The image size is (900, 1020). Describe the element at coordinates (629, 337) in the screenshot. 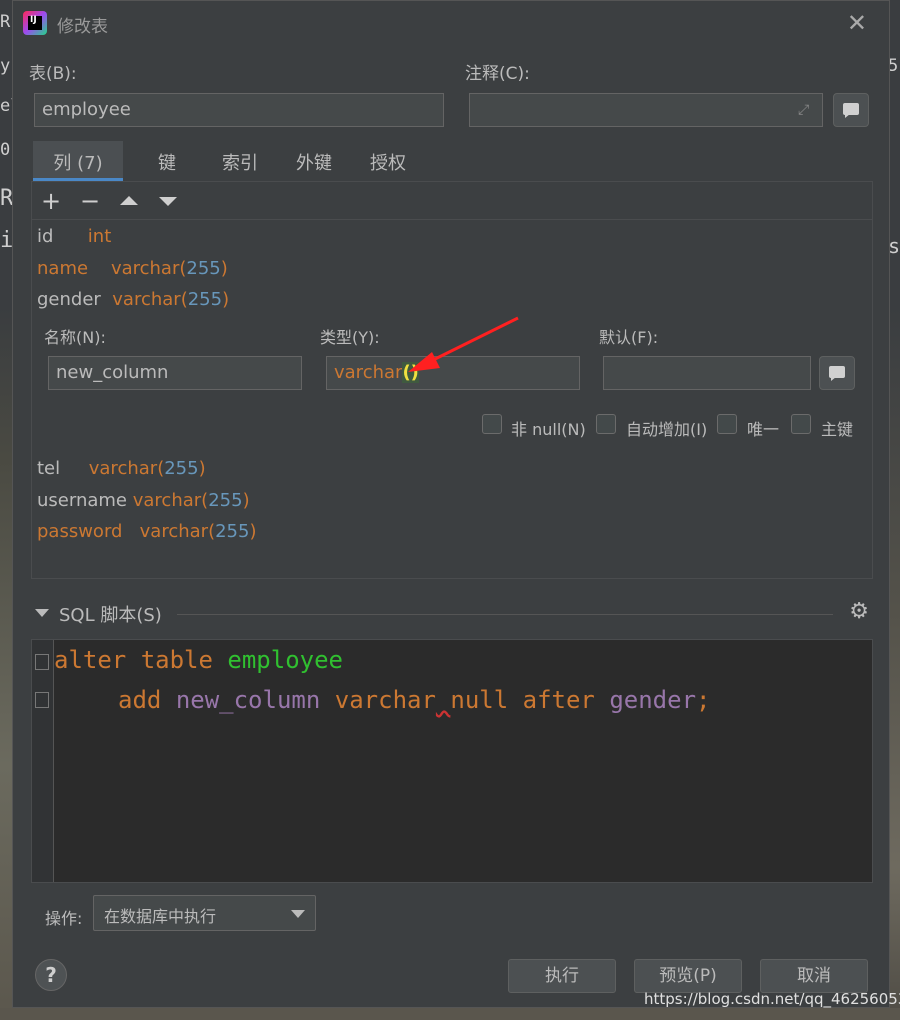

I see `default-label: 默认(F):` at that location.